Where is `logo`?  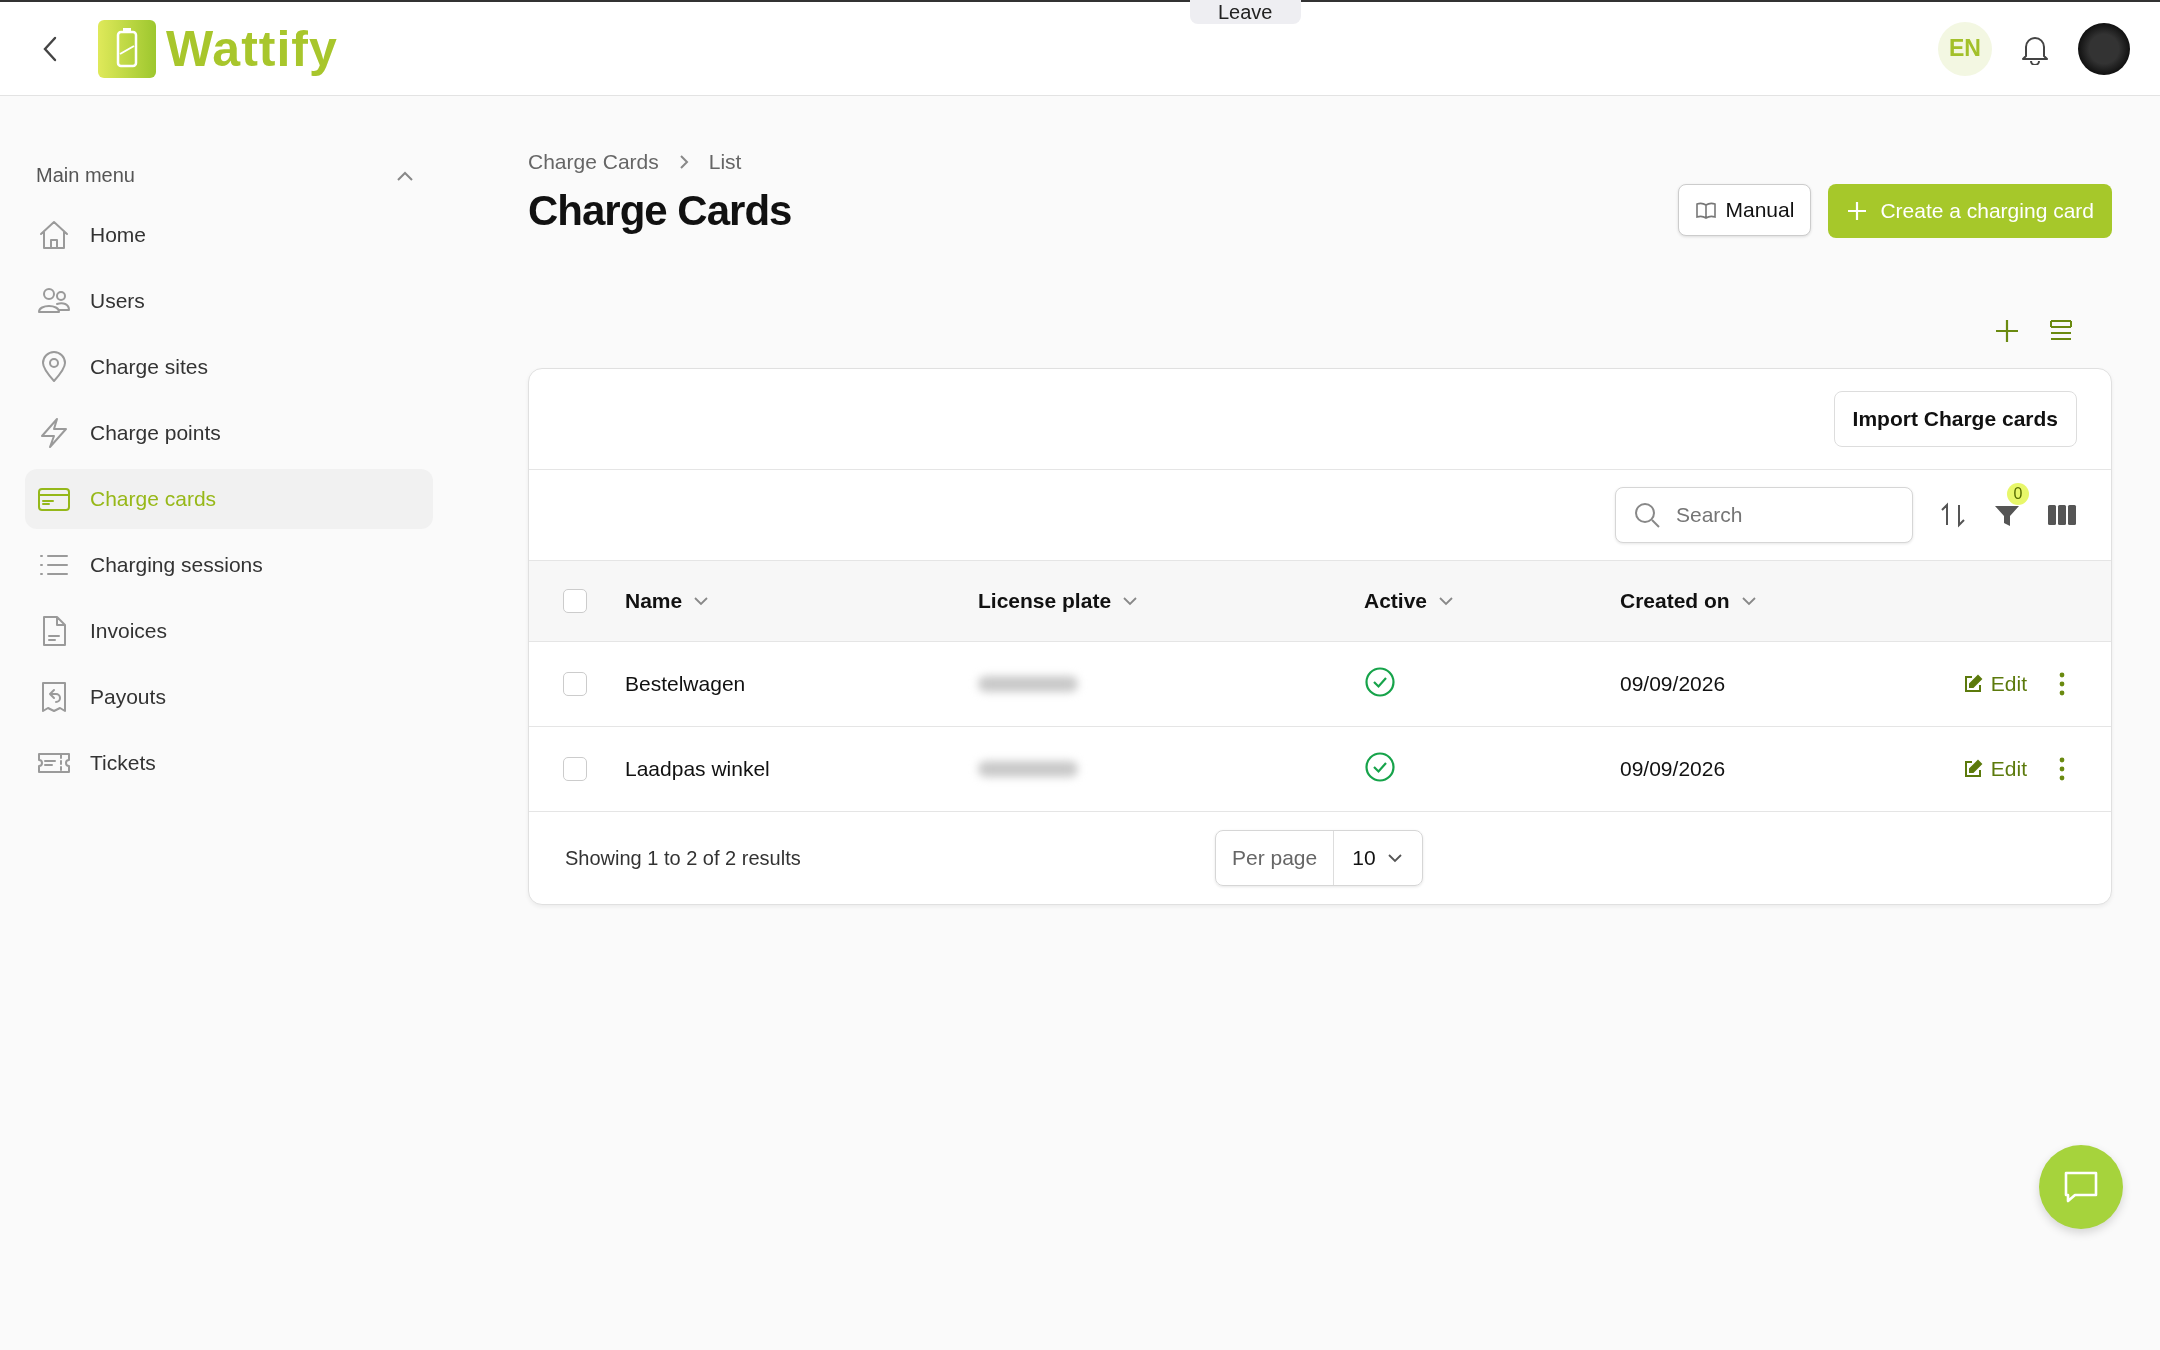
logo is located at coordinates (127, 48).